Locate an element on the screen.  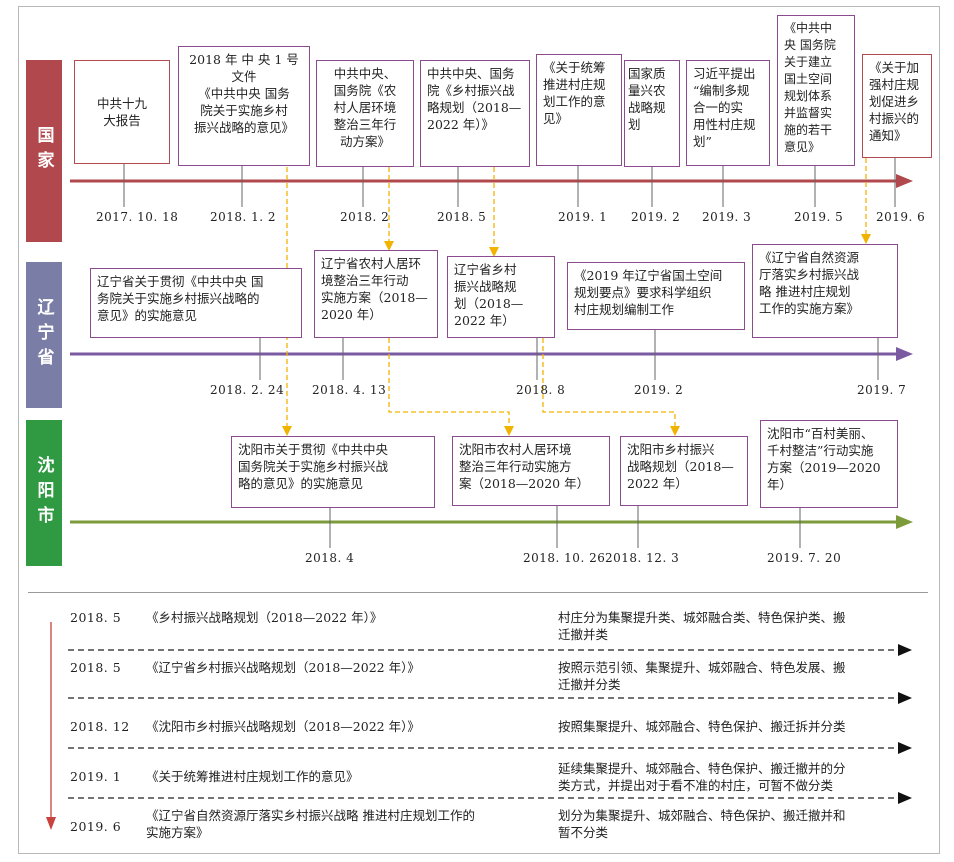
classification-desc: 按照集聚提升、城郊融合、特色保护、搬迁拆并分类 is located at coordinates (702, 726).